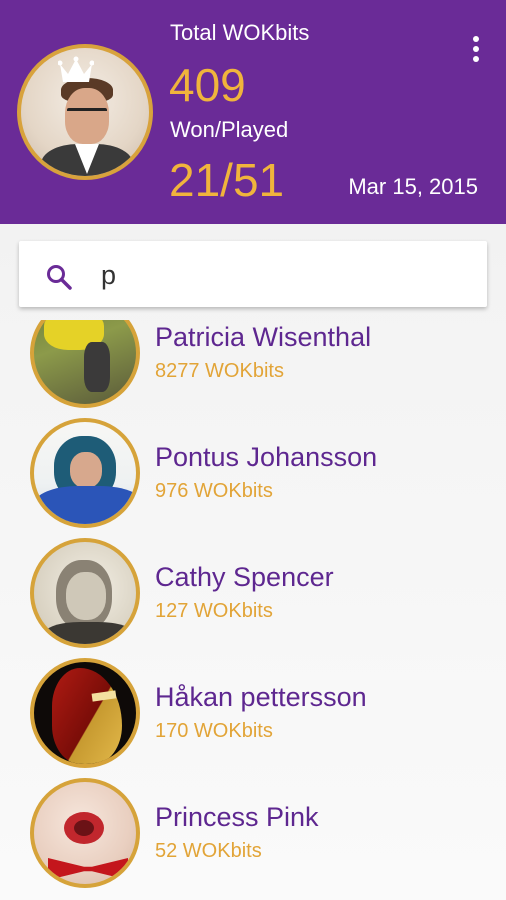  Describe the element at coordinates (253, 718) in the screenshot. I see `list-item: Håkan pettersson 170 WOKbits` at that location.